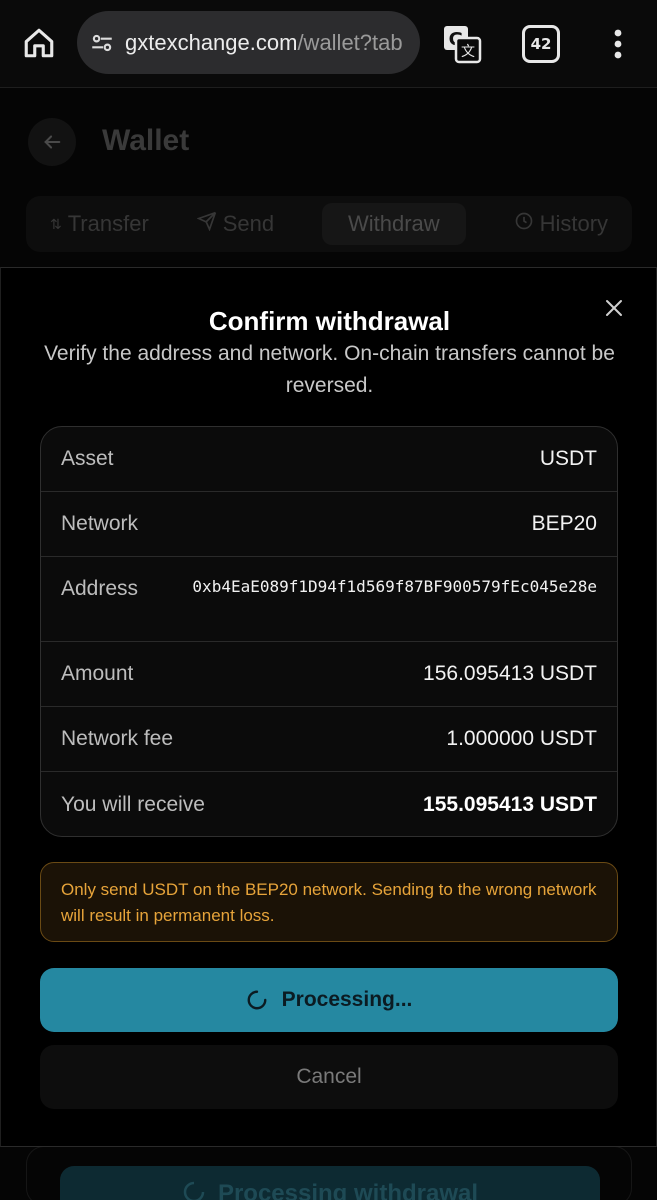  I want to click on detail-label: Network, so click(100, 523).